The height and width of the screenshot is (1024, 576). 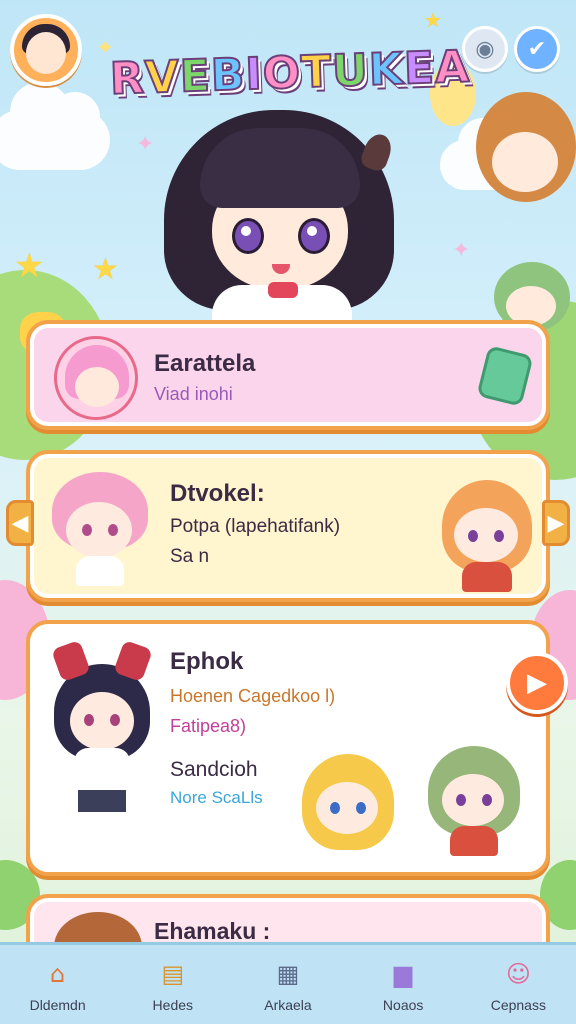 What do you see at coordinates (55, 126) in the screenshot?
I see `cloud-decoration` at bounding box center [55, 126].